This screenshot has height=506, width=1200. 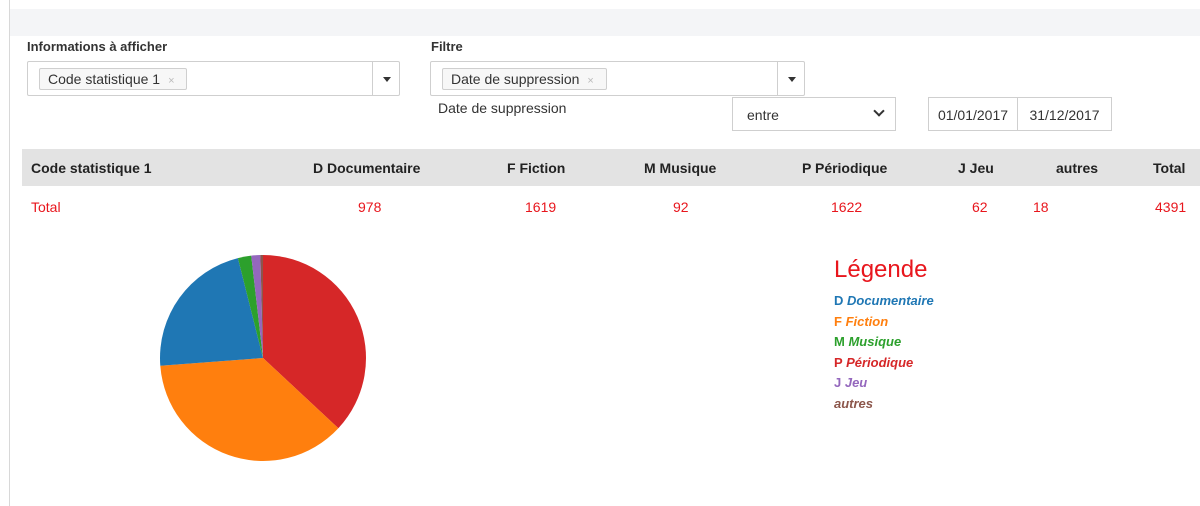 I want to click on legend-item: D Documentaire, so click(x=884, y=300).